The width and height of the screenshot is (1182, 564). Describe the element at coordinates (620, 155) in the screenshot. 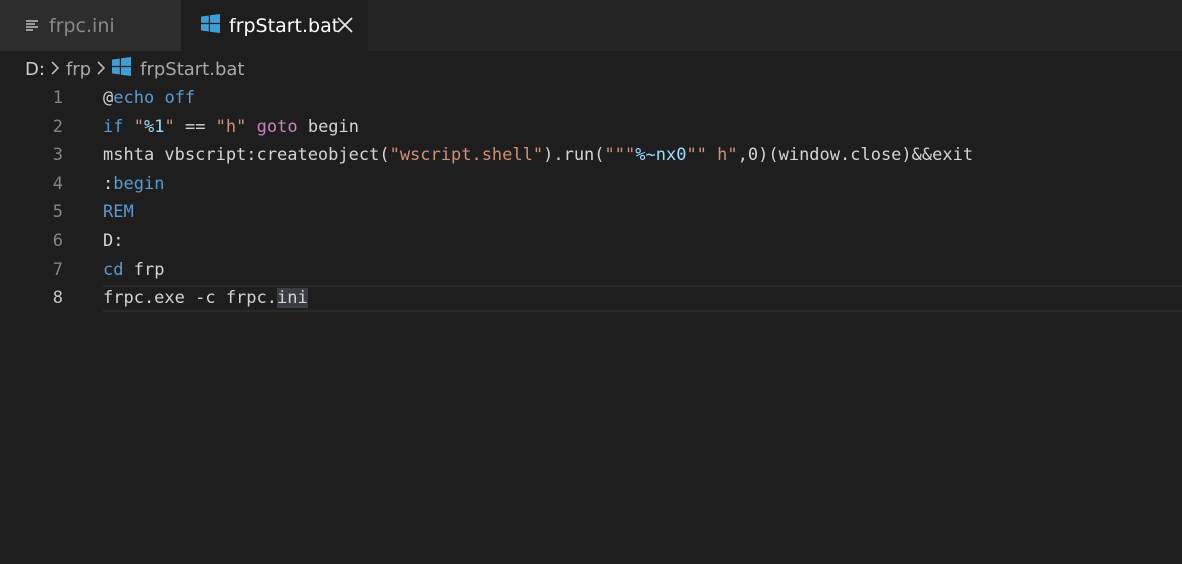

I see `code-token: """` at that location.